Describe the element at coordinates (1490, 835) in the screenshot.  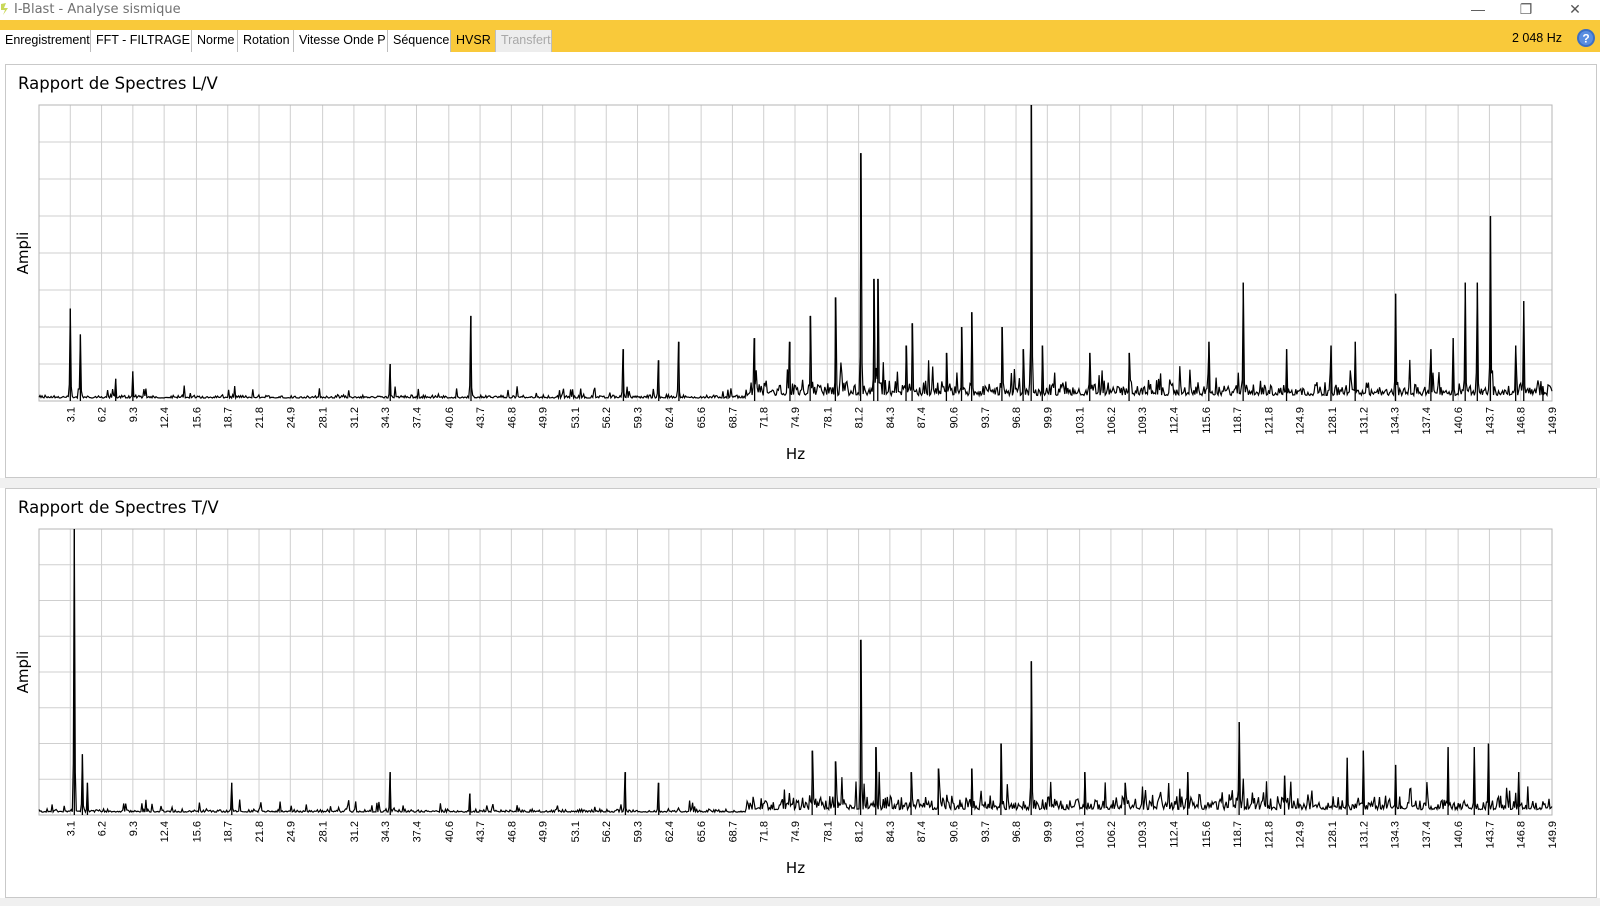
I see `x-tick-label: 143.7` at that location.